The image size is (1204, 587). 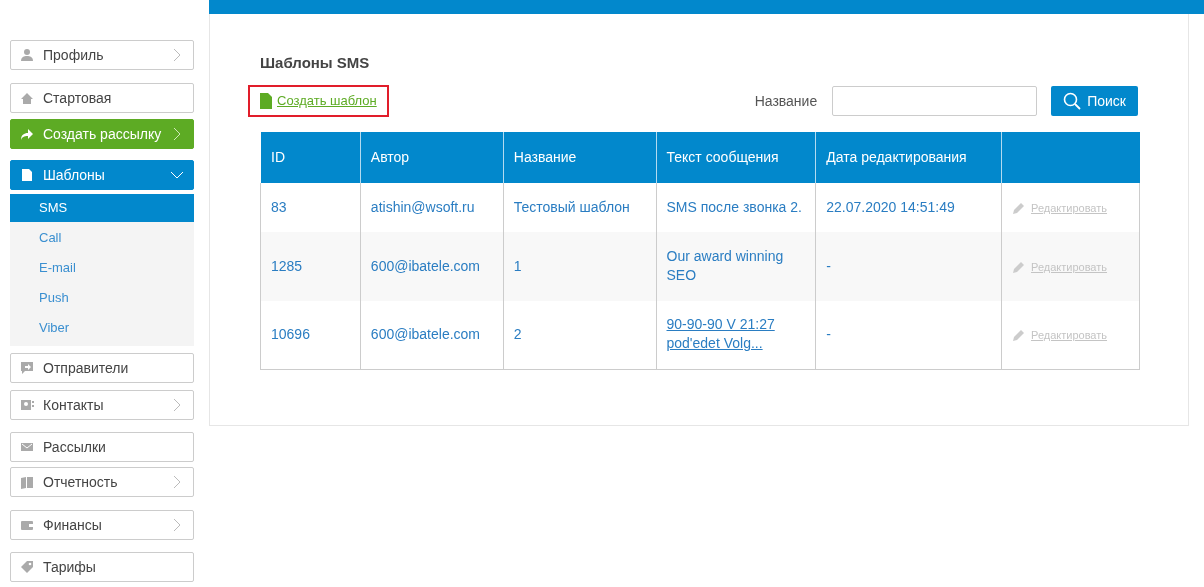 I want to click on sidebar-item: Рассылки, so click(x=102, y=447).